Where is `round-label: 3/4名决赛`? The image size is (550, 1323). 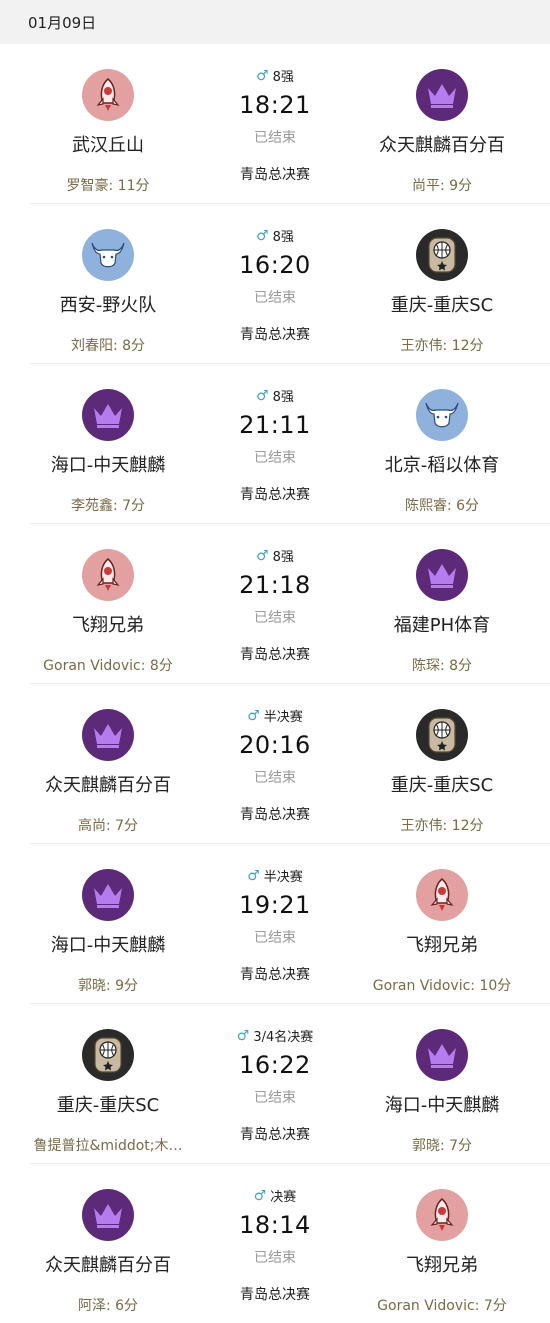 round-label: 3/4名决赛 is located at coordinates (283, 1037).